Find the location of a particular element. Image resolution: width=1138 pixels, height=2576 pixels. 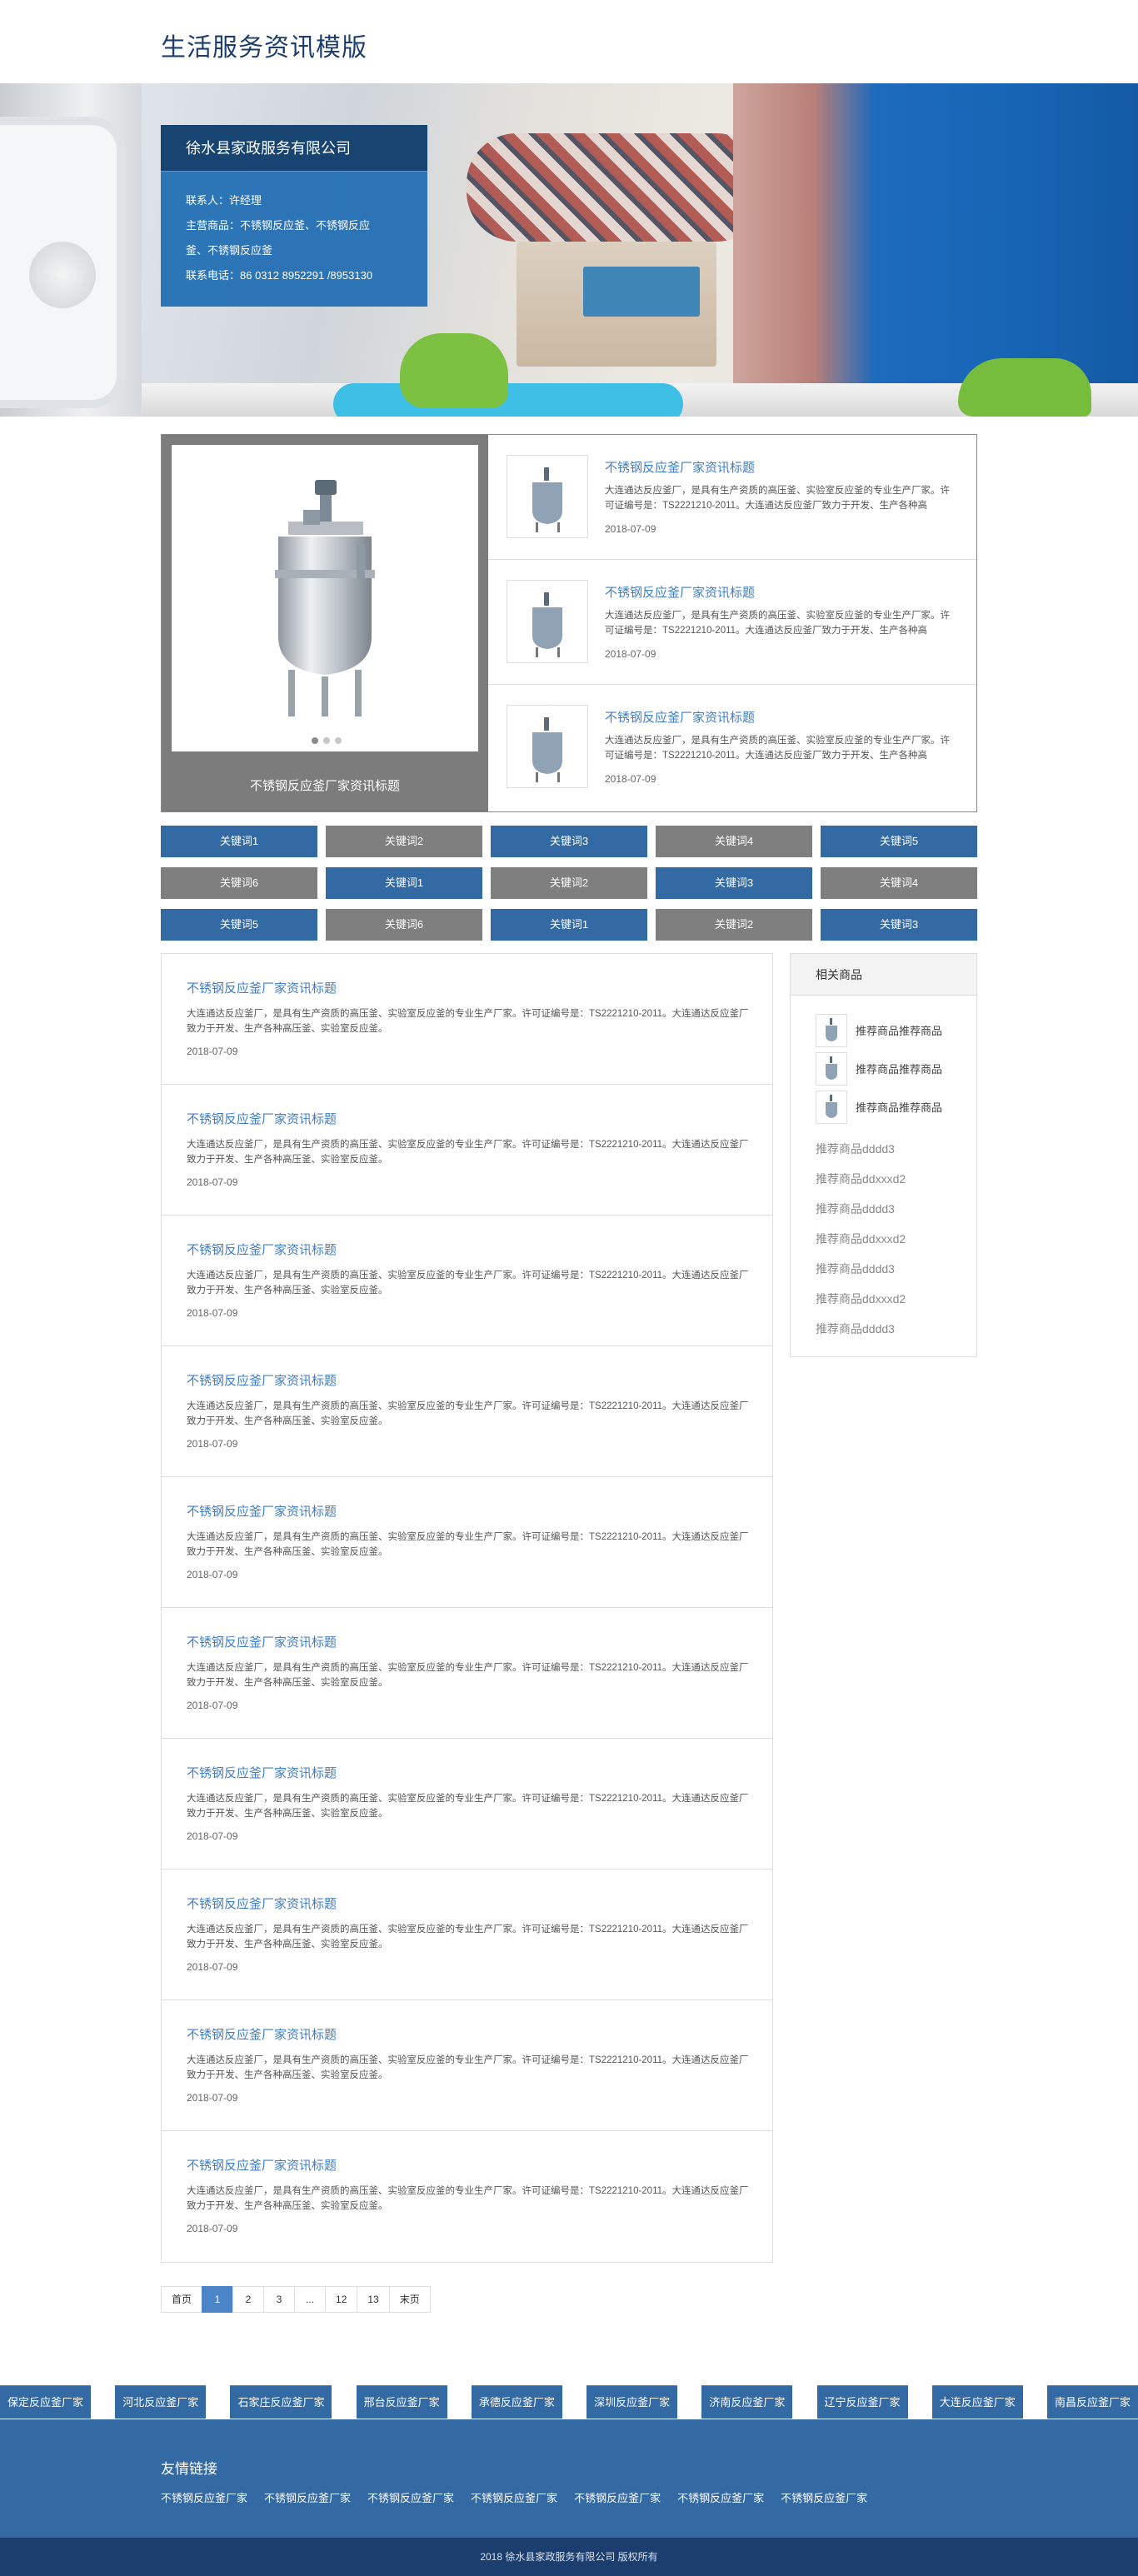

city-link: 河北反应釜厂家 is located at coordinates (161, 2402).